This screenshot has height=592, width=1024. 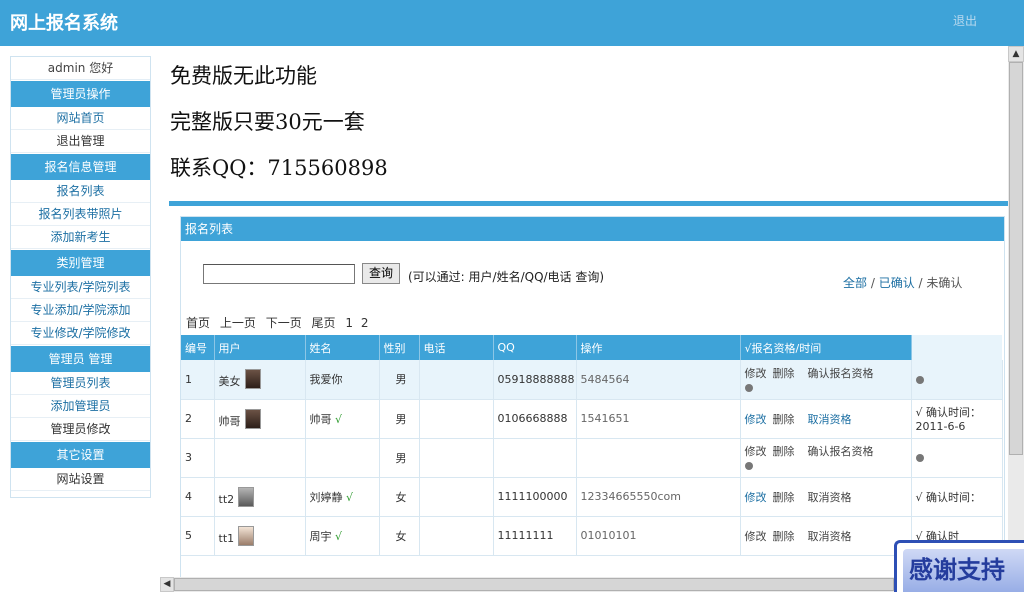 What do you see at coordinates (279, 274) in the screenshot?
I see `search-input` at bounding box center [279, 274].